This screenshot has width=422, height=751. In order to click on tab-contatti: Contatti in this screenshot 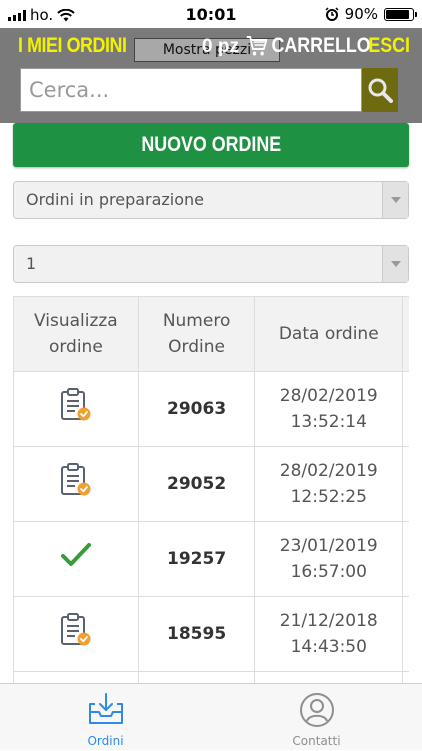, I will do `click(316, 717)`.